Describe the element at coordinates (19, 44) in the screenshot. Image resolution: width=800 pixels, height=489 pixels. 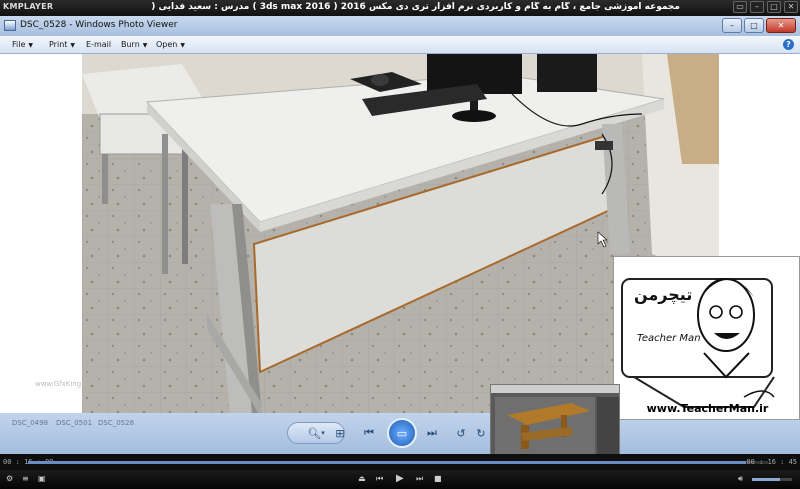
I see `menu-file-label: File` at that location.